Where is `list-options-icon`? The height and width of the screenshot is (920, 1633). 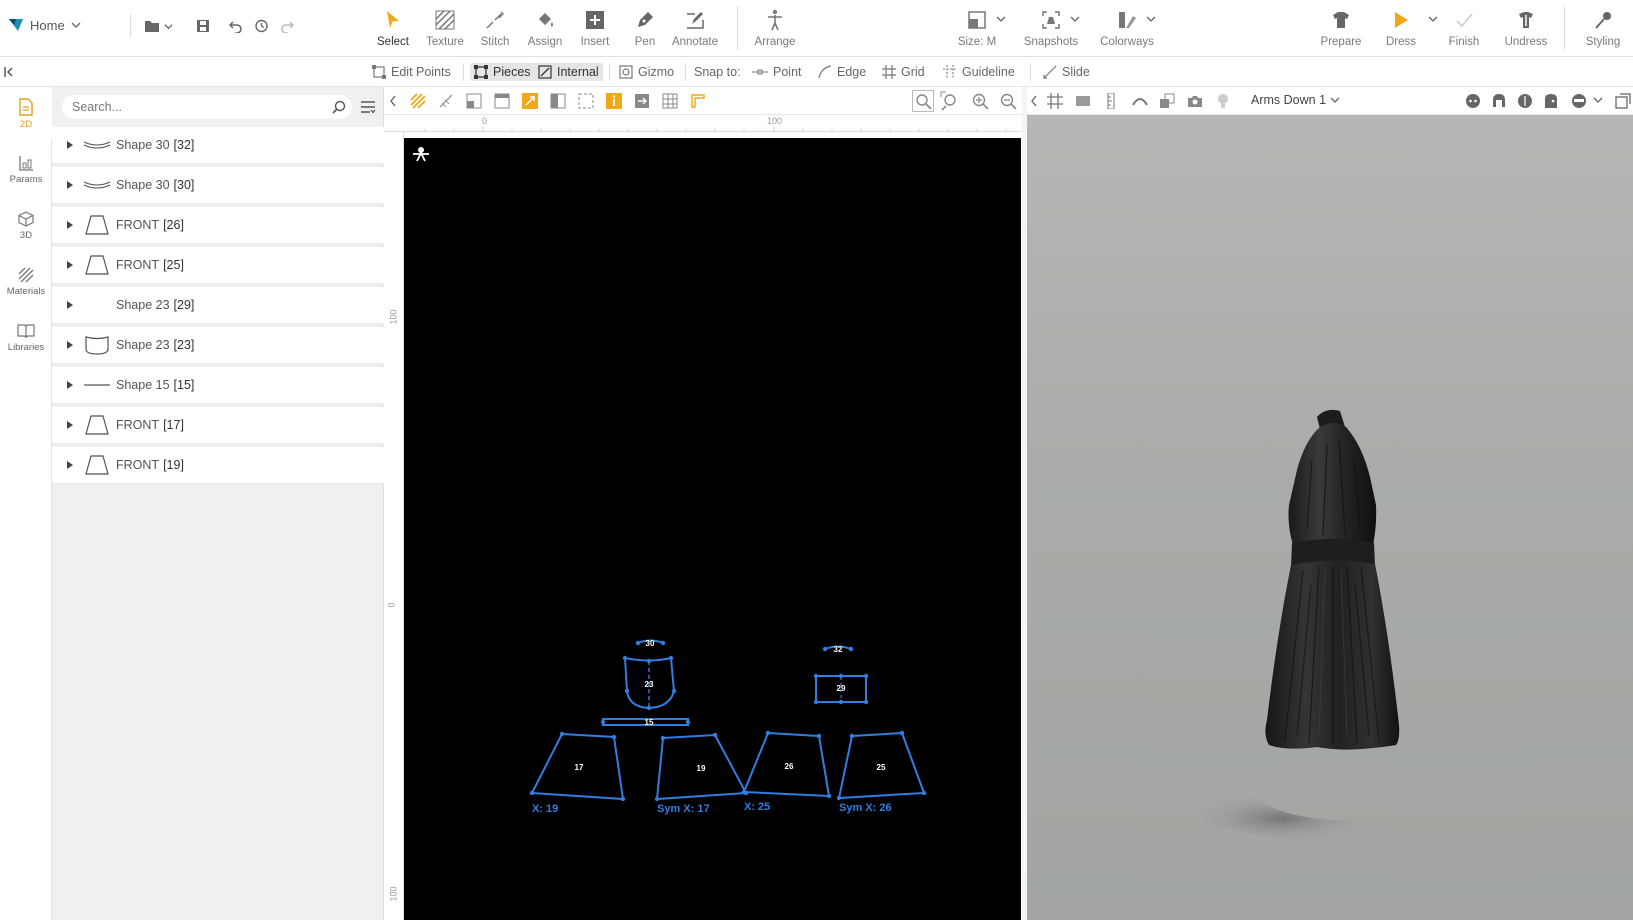 list-options-icon is located at coordinates (368, 107).